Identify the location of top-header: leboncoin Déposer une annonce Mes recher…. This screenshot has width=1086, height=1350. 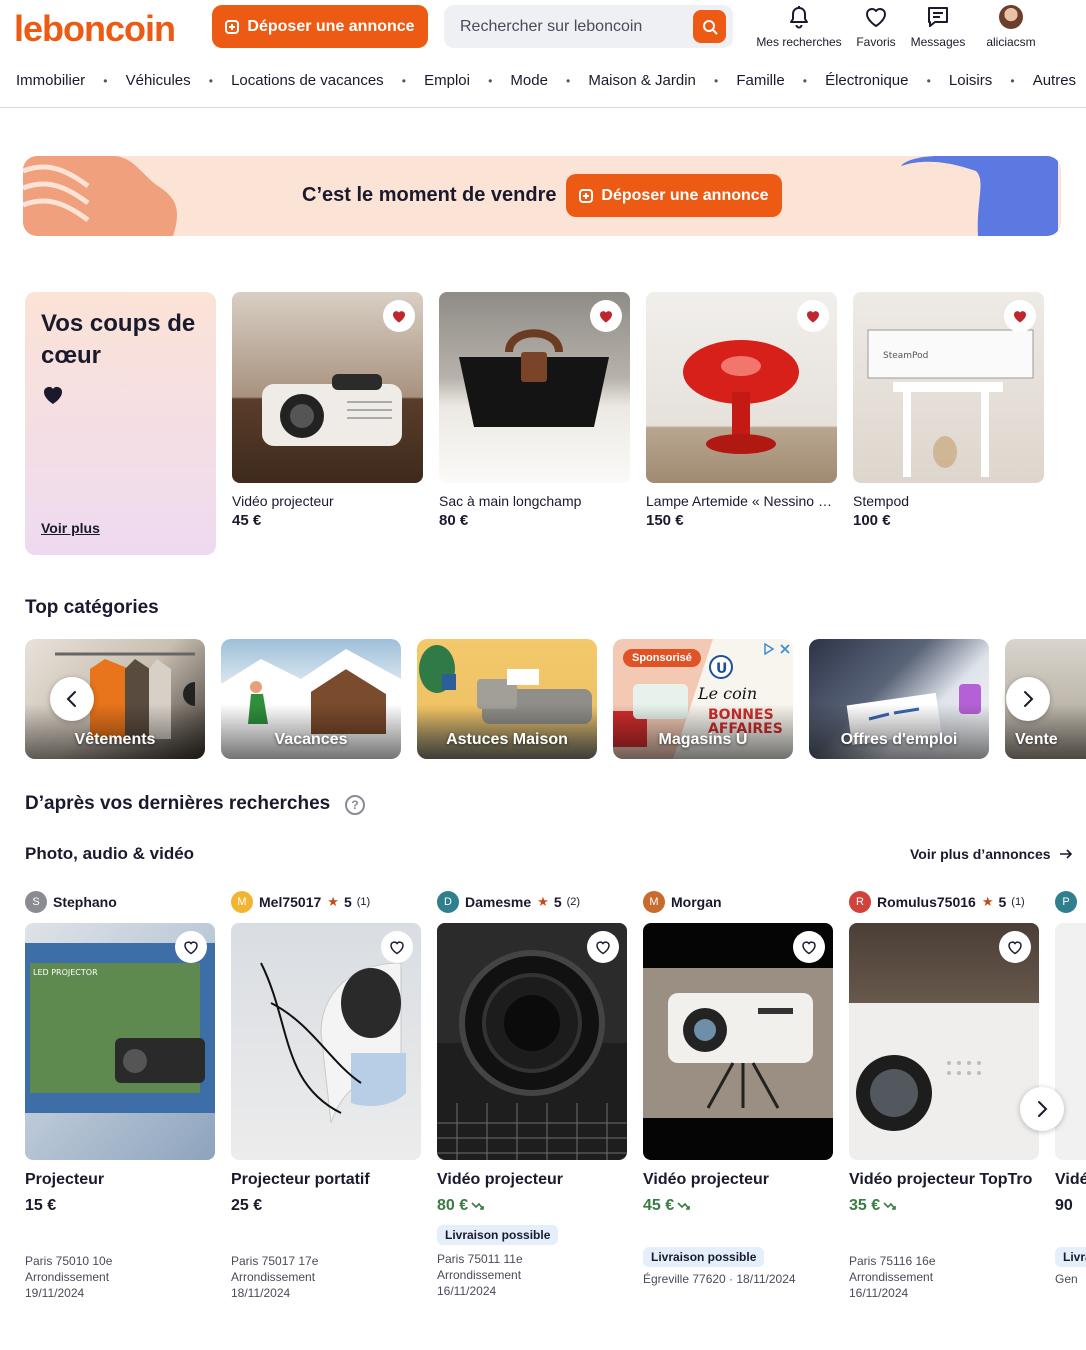
(543, 54).